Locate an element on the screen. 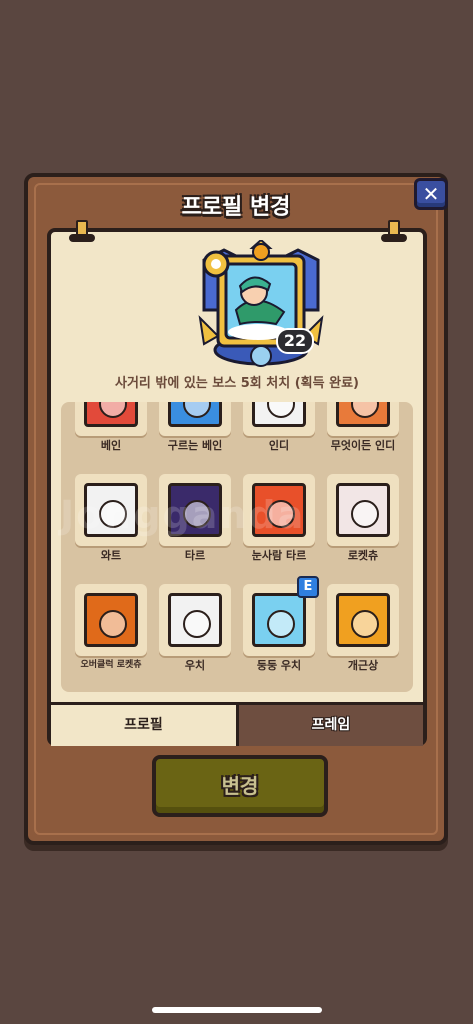 The image size is (473, 1024). character-cell: 무엇이든 인디 is located at coordinates (363, 427).